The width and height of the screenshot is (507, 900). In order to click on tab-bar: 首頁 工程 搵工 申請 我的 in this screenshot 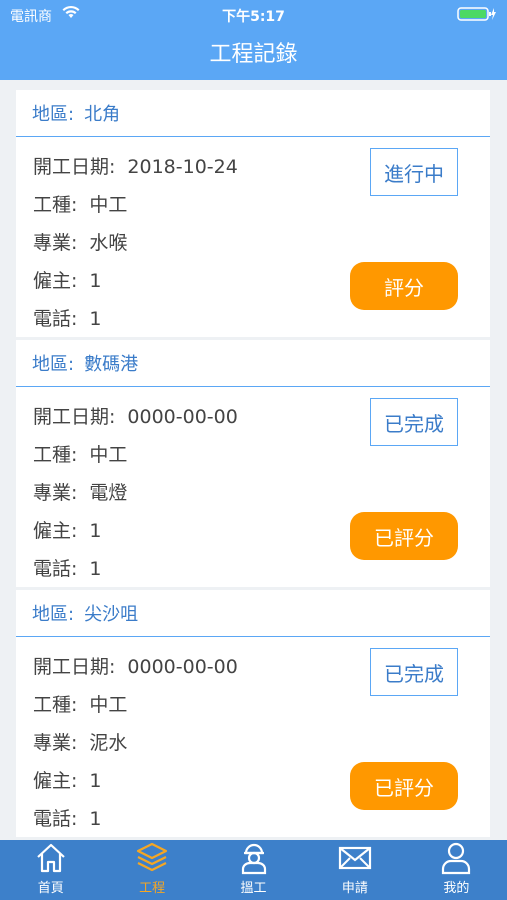, I will do `click(253, 870)`.